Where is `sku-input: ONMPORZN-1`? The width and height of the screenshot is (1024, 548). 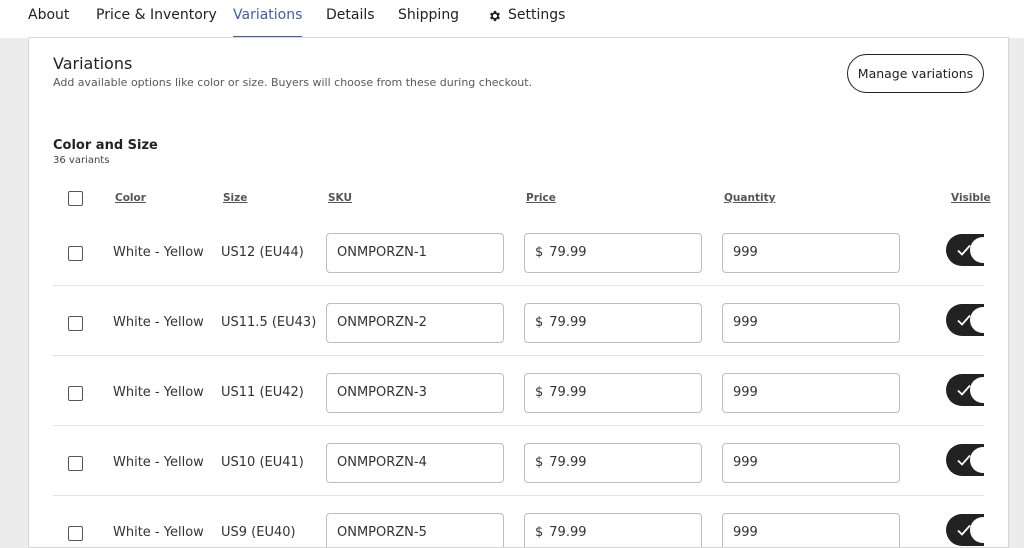 sku-input: ONMPORZN-1 is located at coordinates (415, 253).